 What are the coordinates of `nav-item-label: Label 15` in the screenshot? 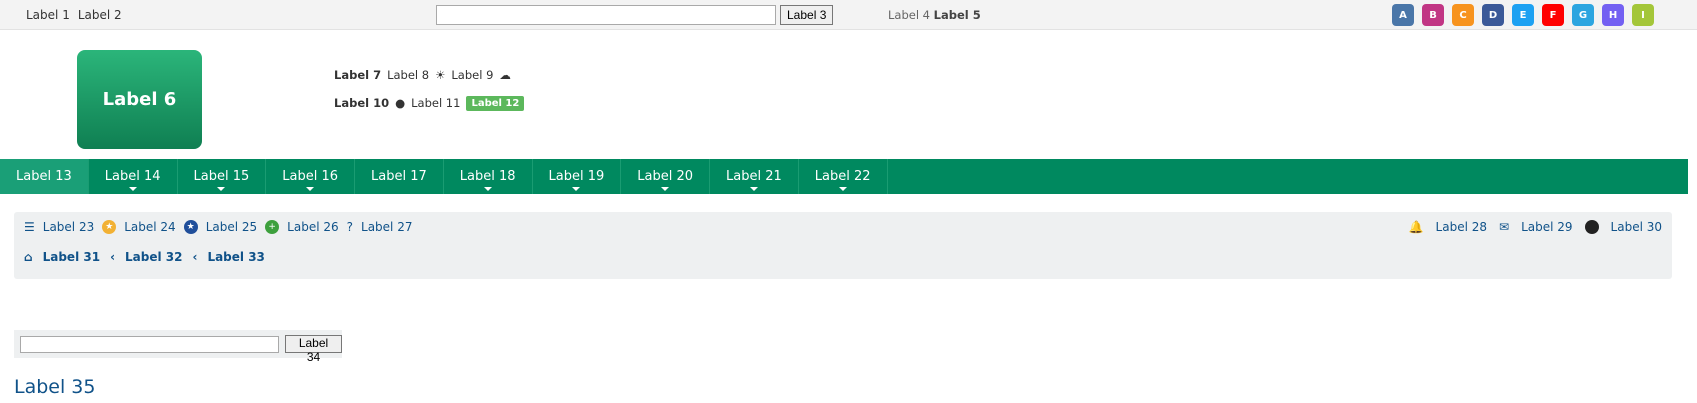 It's located at (221, 176).